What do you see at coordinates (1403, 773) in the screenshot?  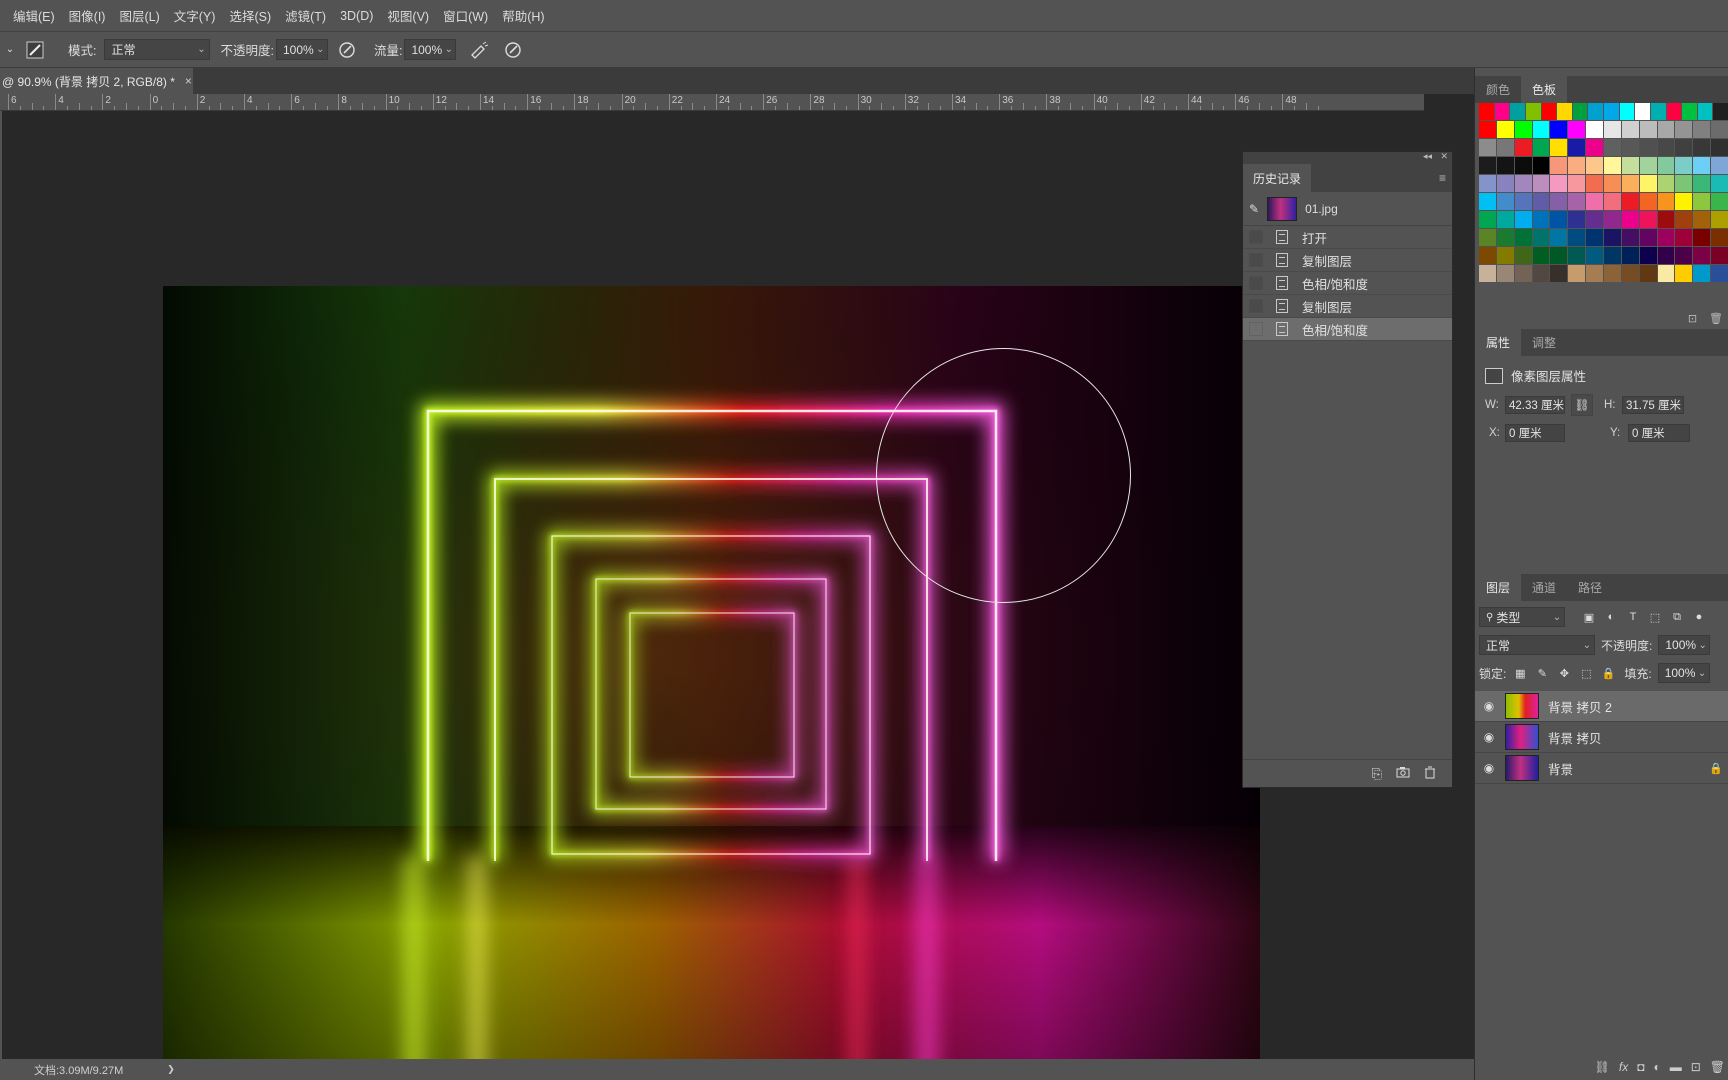 I see `camera-icon` at bounding box center [1403, 773].